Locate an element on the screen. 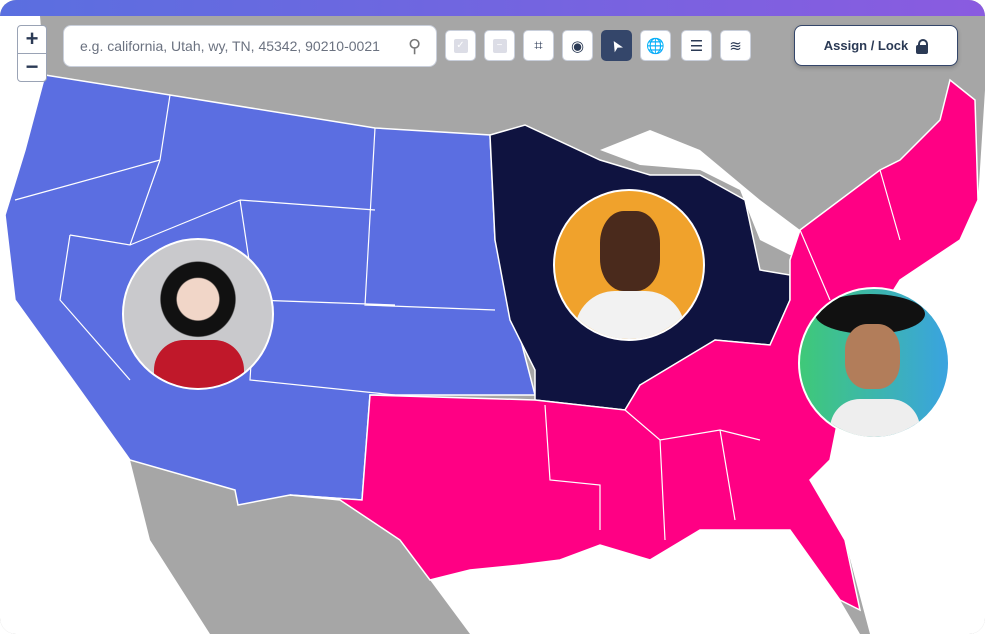 Image resolution: width=985 pixels, height=634 pixels. layers-tool-button: ≋ is located at coordinates (735, 45).